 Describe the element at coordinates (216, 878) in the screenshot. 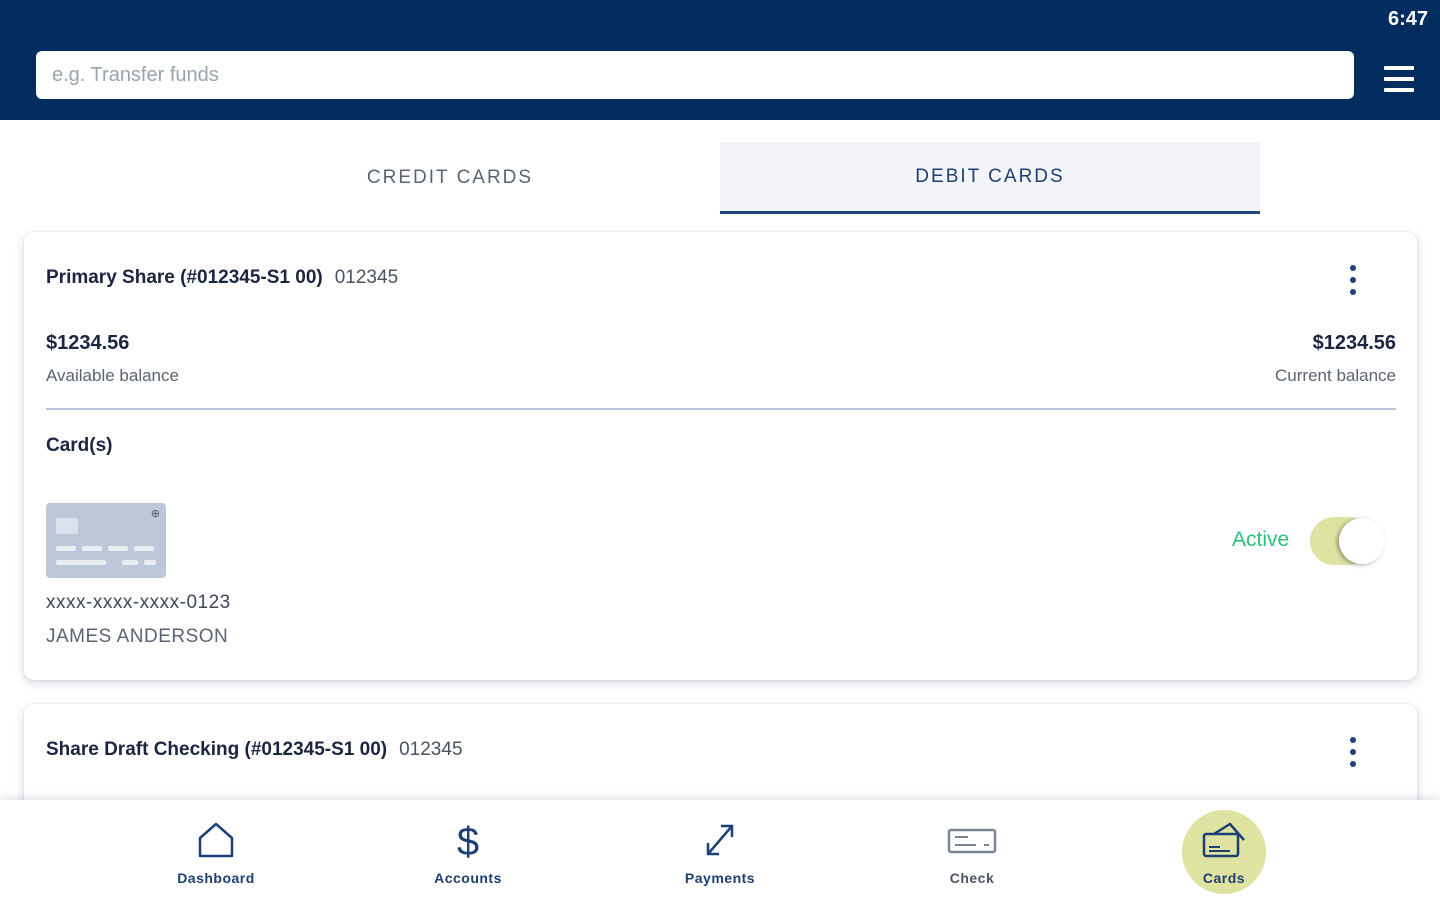

I see `nav-label: Dashboard` at that location.